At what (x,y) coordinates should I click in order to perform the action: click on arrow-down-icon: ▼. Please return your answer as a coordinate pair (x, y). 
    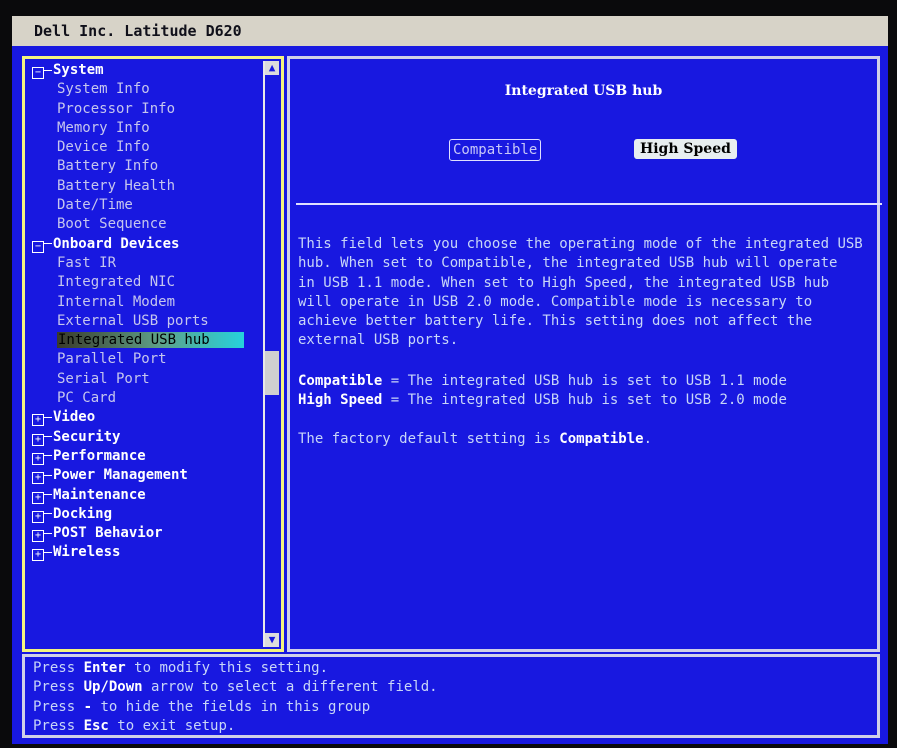
    Looking at the image, I should click on (272, 640).